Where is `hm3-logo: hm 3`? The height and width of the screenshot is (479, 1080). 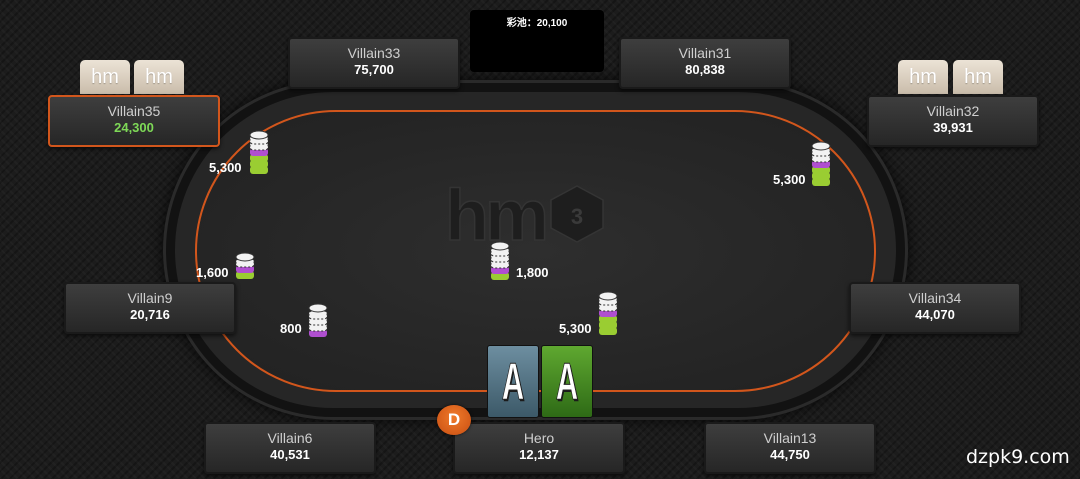 hm3-logo: hm 3 is located at coordinates (524, 217).